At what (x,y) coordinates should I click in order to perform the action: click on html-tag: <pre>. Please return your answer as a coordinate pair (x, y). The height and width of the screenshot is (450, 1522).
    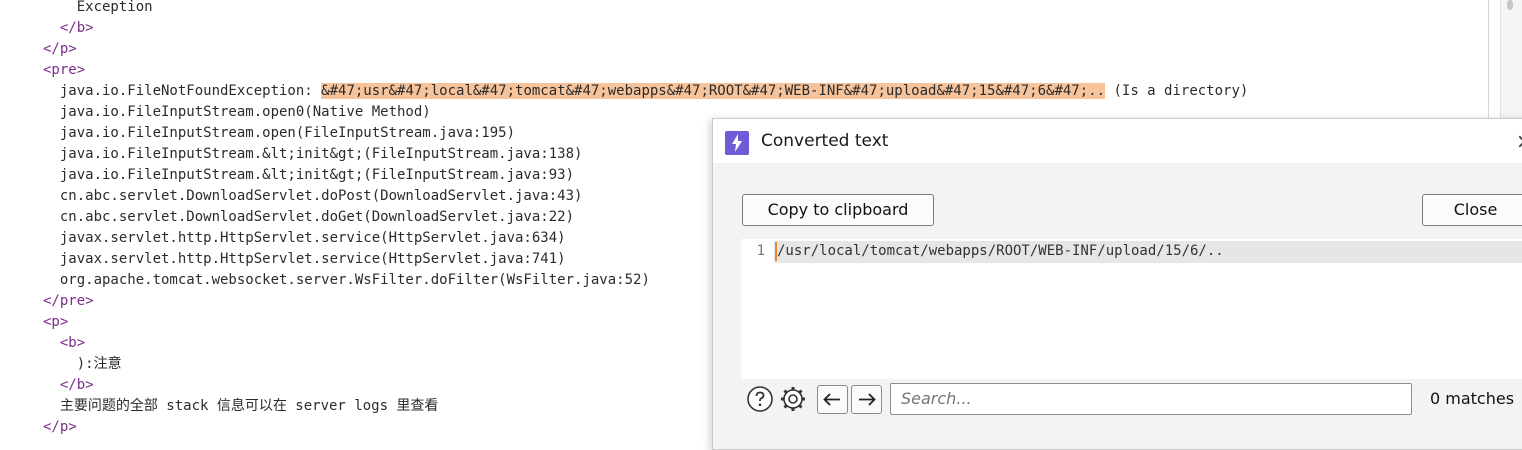
    Looking at the image, I should click on (64, 70).